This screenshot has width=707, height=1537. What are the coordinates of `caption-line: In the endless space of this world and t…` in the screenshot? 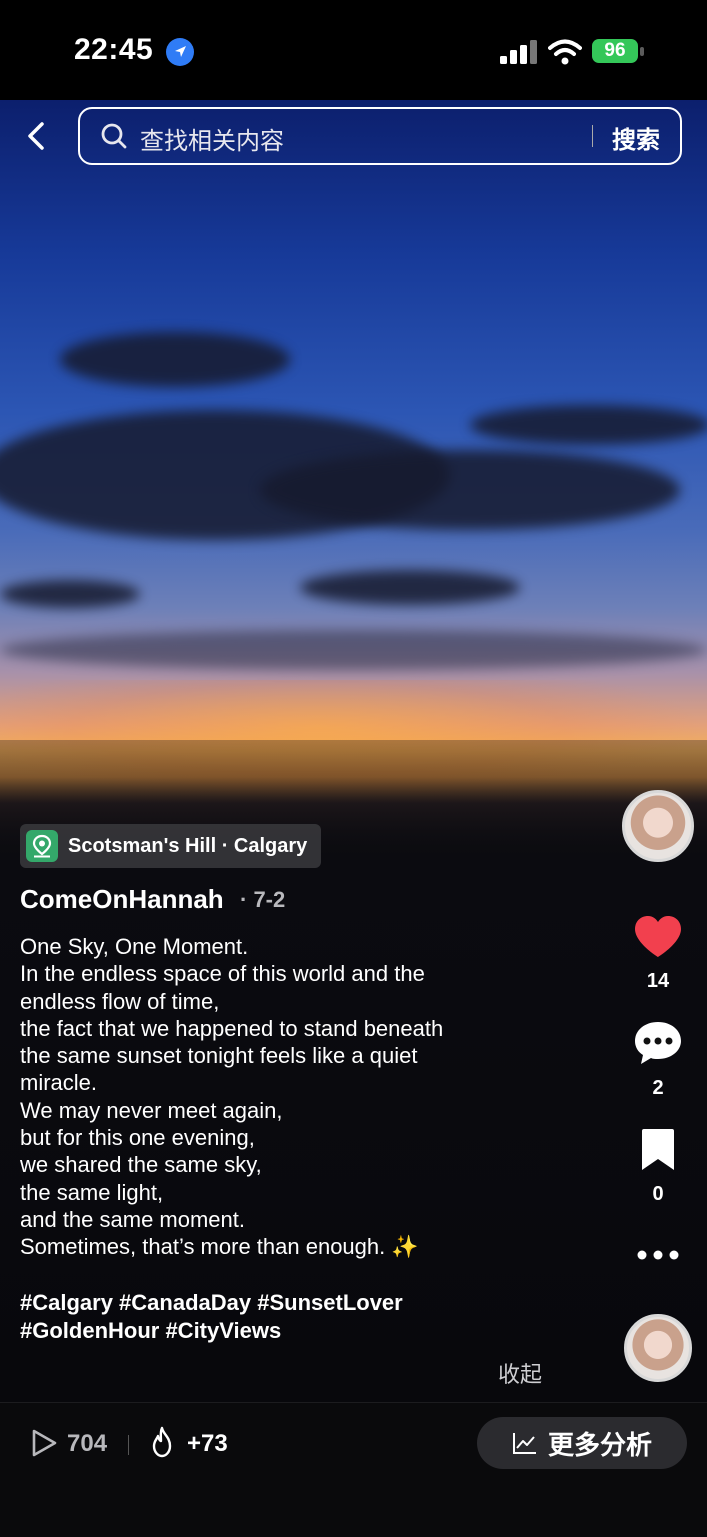 It's located at (222, 974).